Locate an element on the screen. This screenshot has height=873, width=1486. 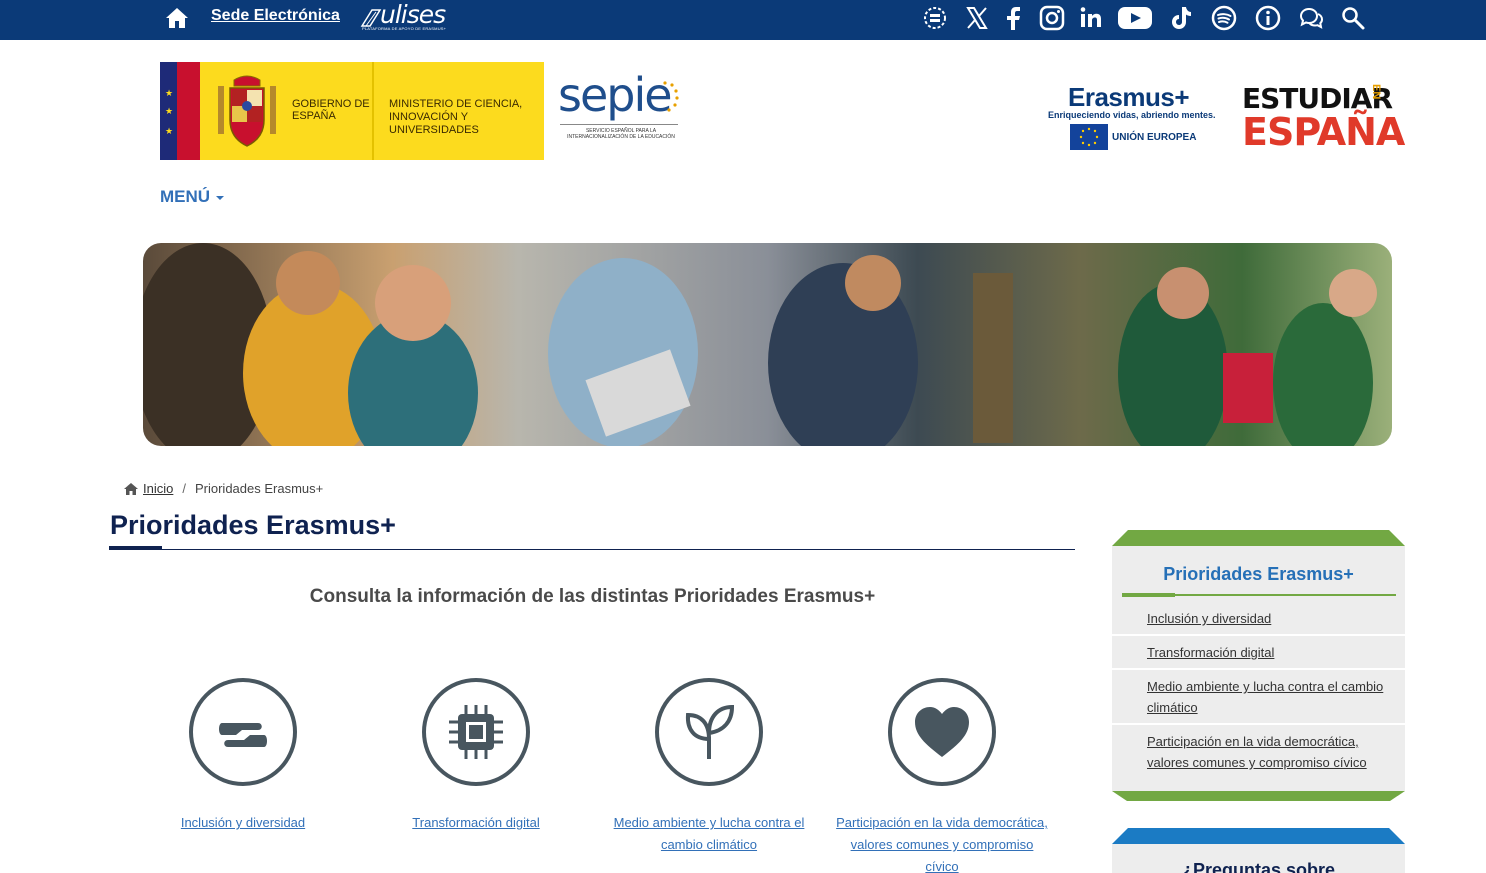
sidebar-item-inclusion: Inclusión y diversidad is located at coordinates (1258, 619).